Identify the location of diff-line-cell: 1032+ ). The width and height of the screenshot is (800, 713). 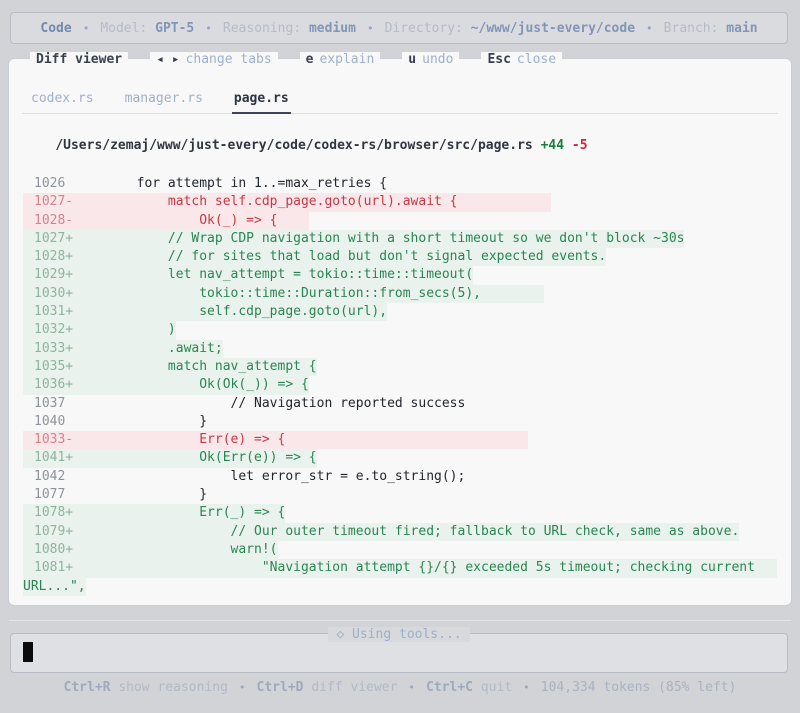
(99, 330).